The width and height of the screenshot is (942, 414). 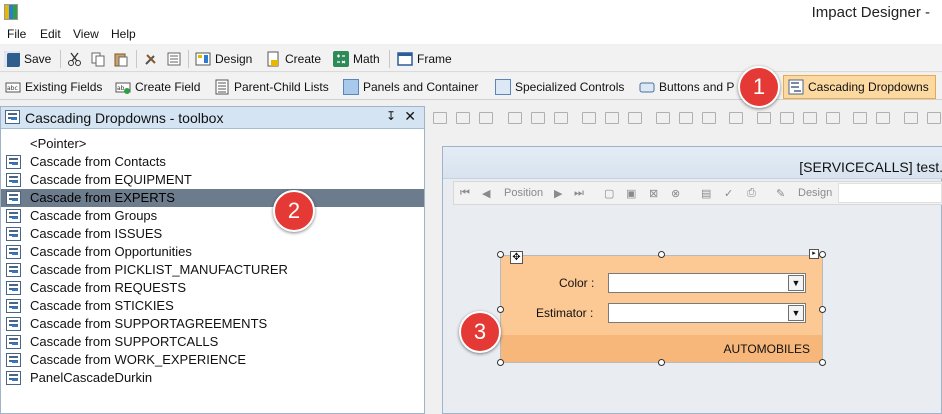 What do you see at coordinates (212, 144) in the screenshot?
I see `toolbox-item-pointer: <Pointer>` at bounding box center [212, 144].